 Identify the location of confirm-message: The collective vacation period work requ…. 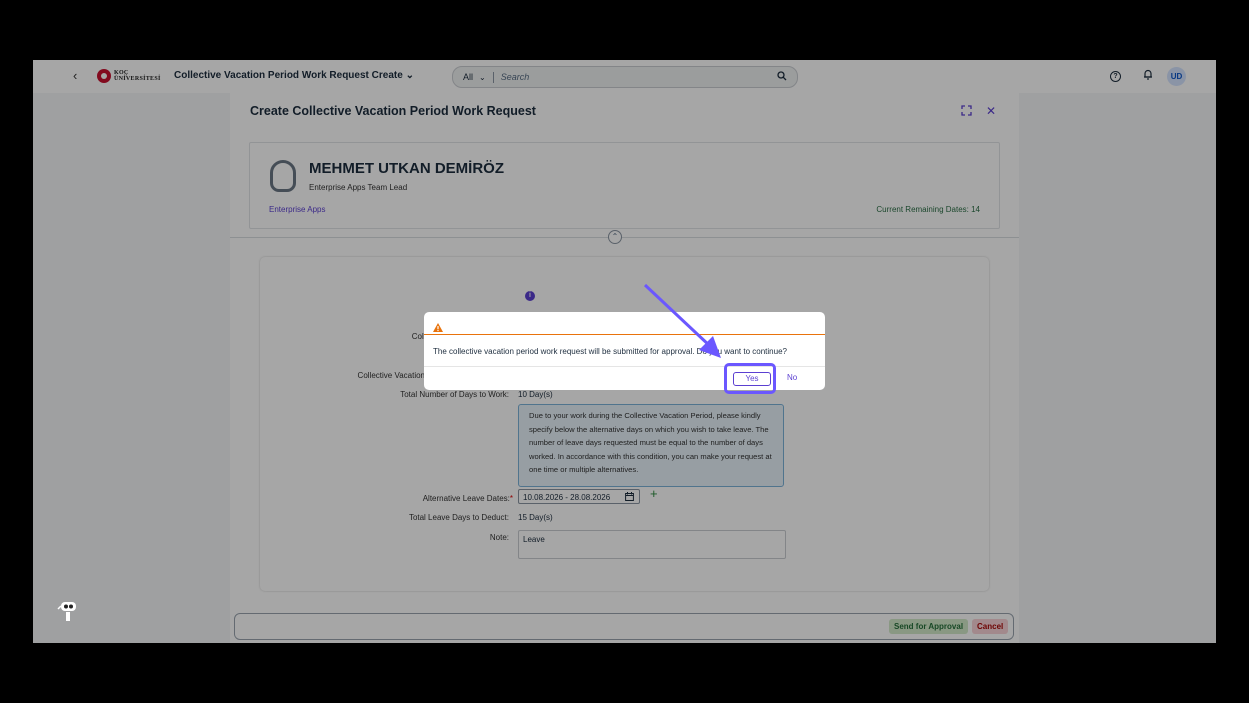
(610, 351).